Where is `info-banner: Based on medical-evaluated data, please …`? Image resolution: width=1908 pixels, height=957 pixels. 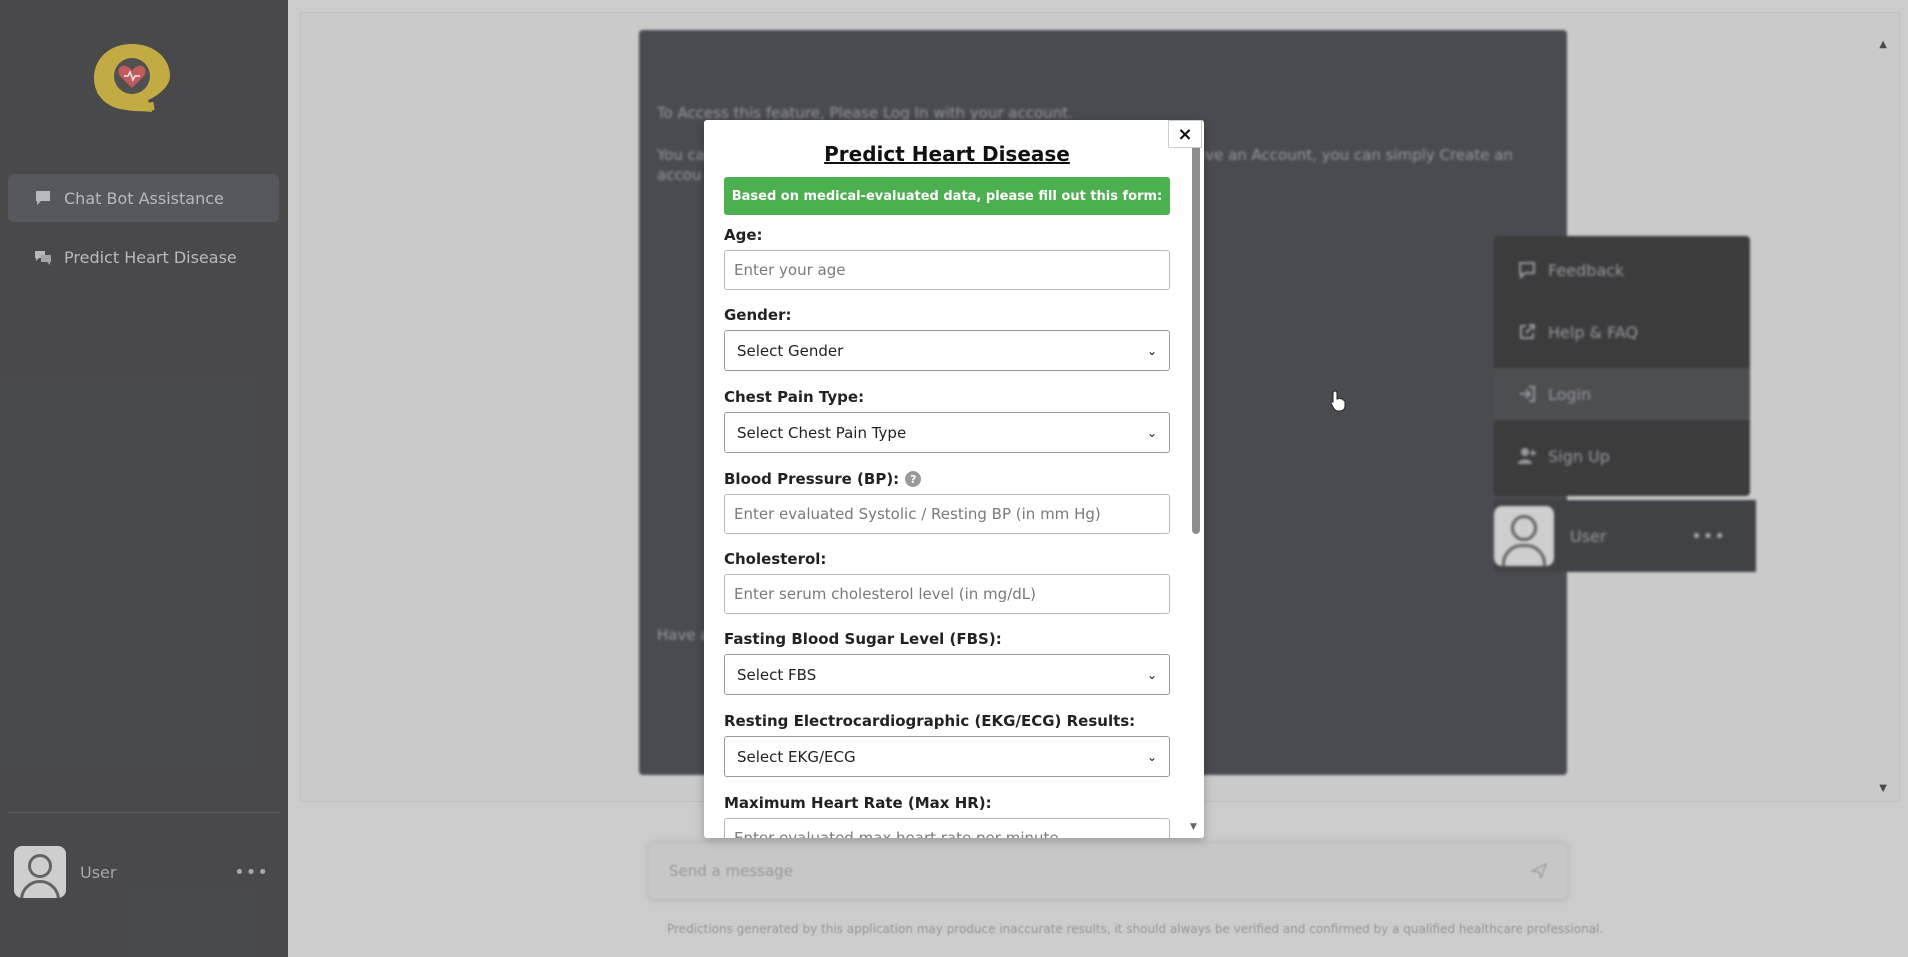 info-banner: Based on medical-evaluated data, please … is located at coordinates (947, 196).